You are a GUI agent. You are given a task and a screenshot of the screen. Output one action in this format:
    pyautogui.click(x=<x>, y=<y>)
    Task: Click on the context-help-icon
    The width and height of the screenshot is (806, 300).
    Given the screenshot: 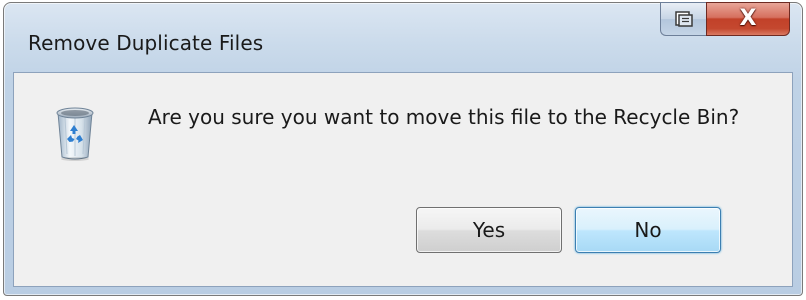 What is the action you would take?
    pyautogui.click(x=683, y=19)
    